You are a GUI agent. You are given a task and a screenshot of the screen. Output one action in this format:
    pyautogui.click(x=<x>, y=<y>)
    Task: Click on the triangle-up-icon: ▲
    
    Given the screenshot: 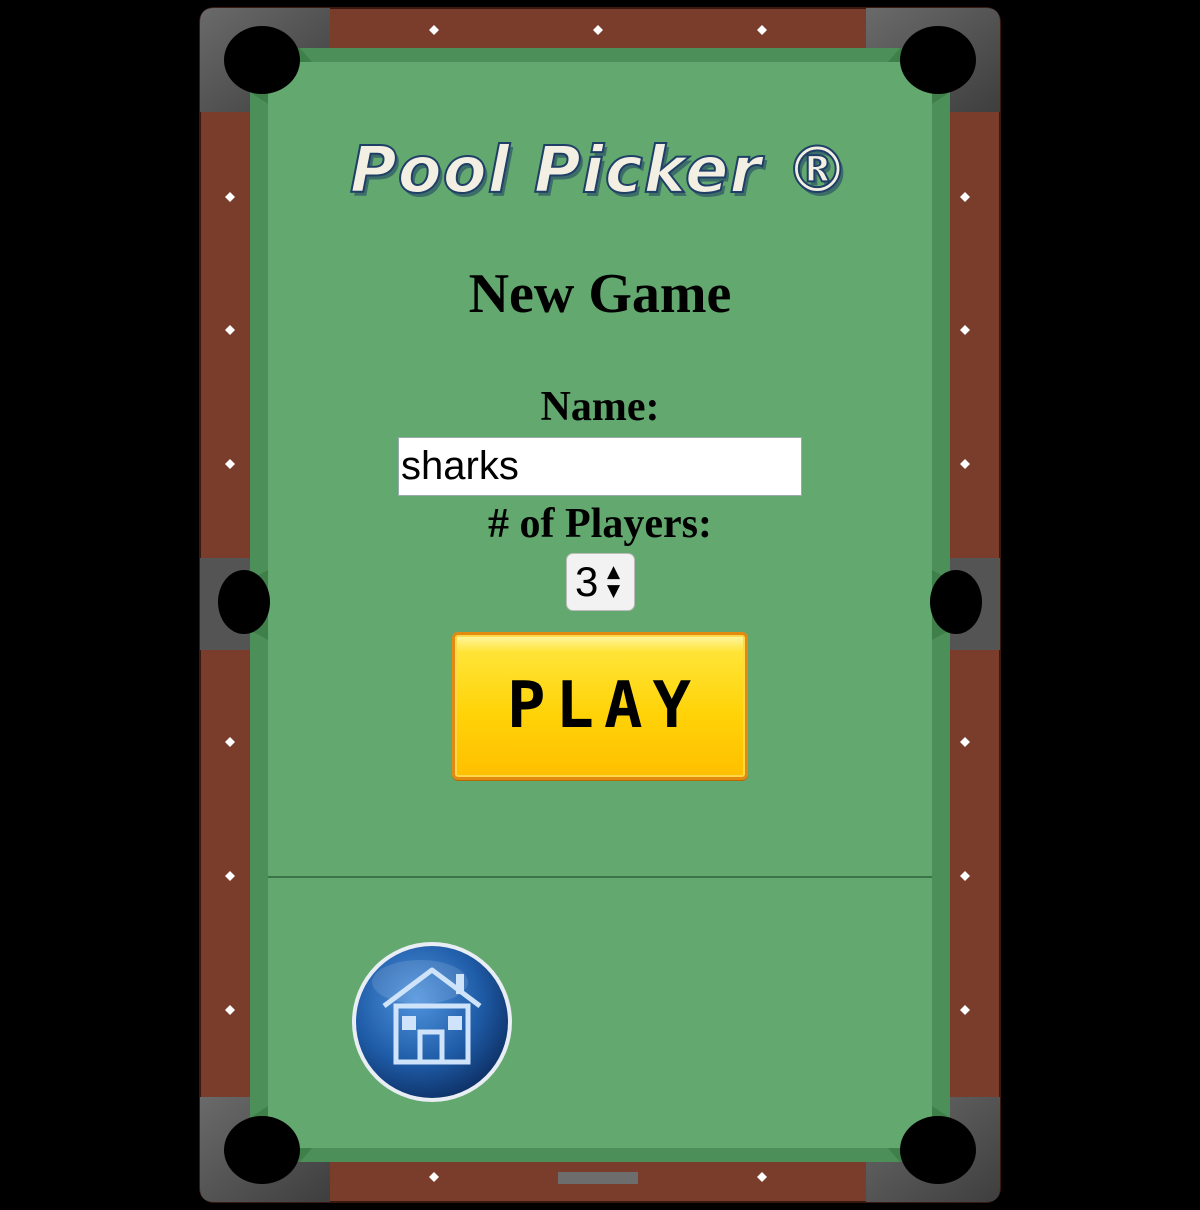 What is the action you would take?
    pyautogui.click(x=613, y=572)
    